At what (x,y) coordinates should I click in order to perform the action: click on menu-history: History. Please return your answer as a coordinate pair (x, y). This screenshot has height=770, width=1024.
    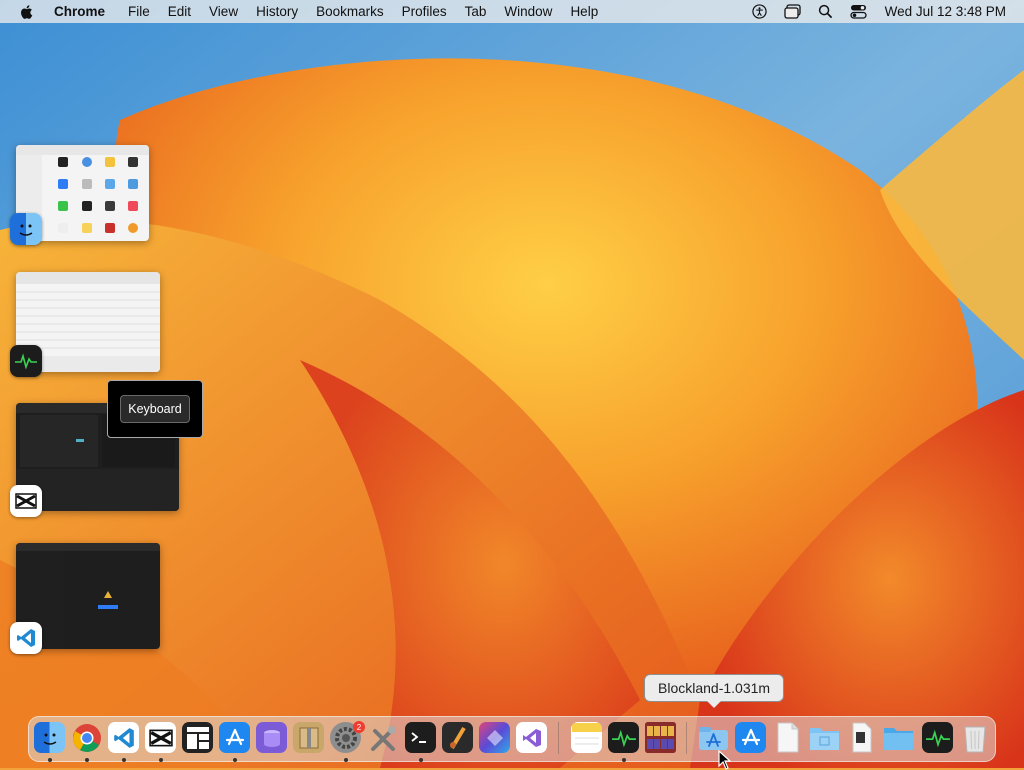
    Looking at the image, I should click on (277, 11).